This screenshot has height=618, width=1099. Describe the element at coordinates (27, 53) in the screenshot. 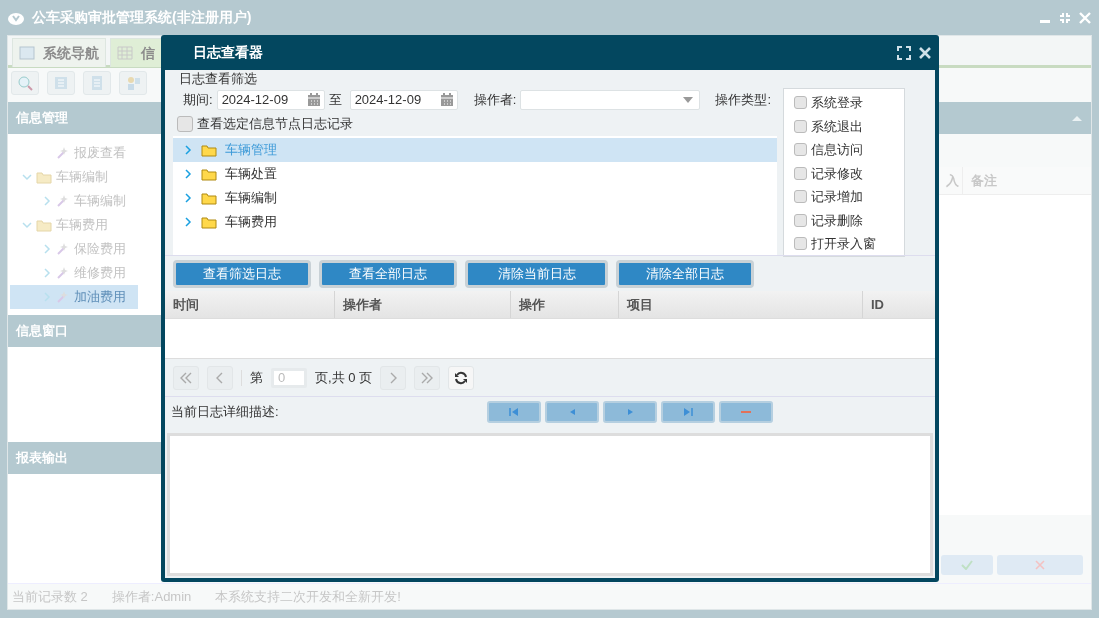

I see `monitor-icon` at that location.